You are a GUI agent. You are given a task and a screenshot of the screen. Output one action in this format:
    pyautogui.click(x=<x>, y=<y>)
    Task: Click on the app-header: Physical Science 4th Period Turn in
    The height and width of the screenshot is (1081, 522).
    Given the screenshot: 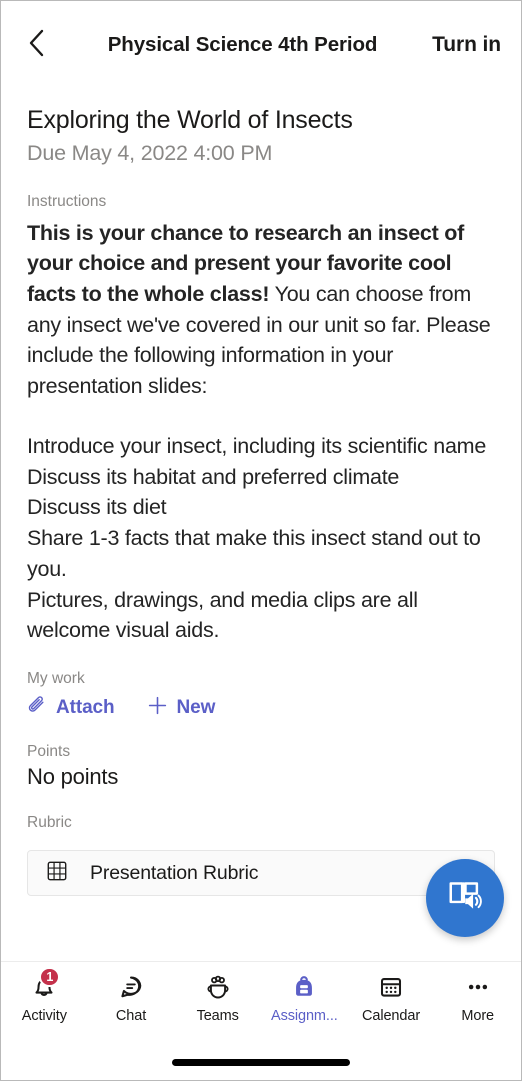 What is the action you would take?
    pyautogui.click(x=261, y=45)
    